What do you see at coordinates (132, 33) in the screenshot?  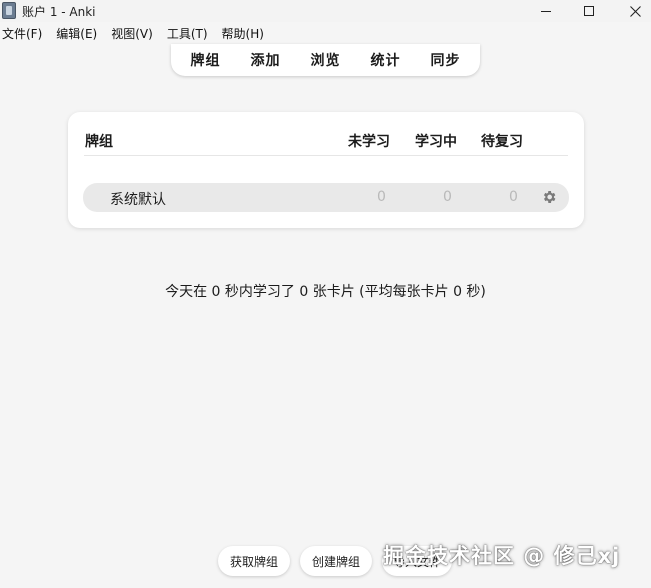 I see `menu-view: 视图(V)` at bounding box center [132, 33].